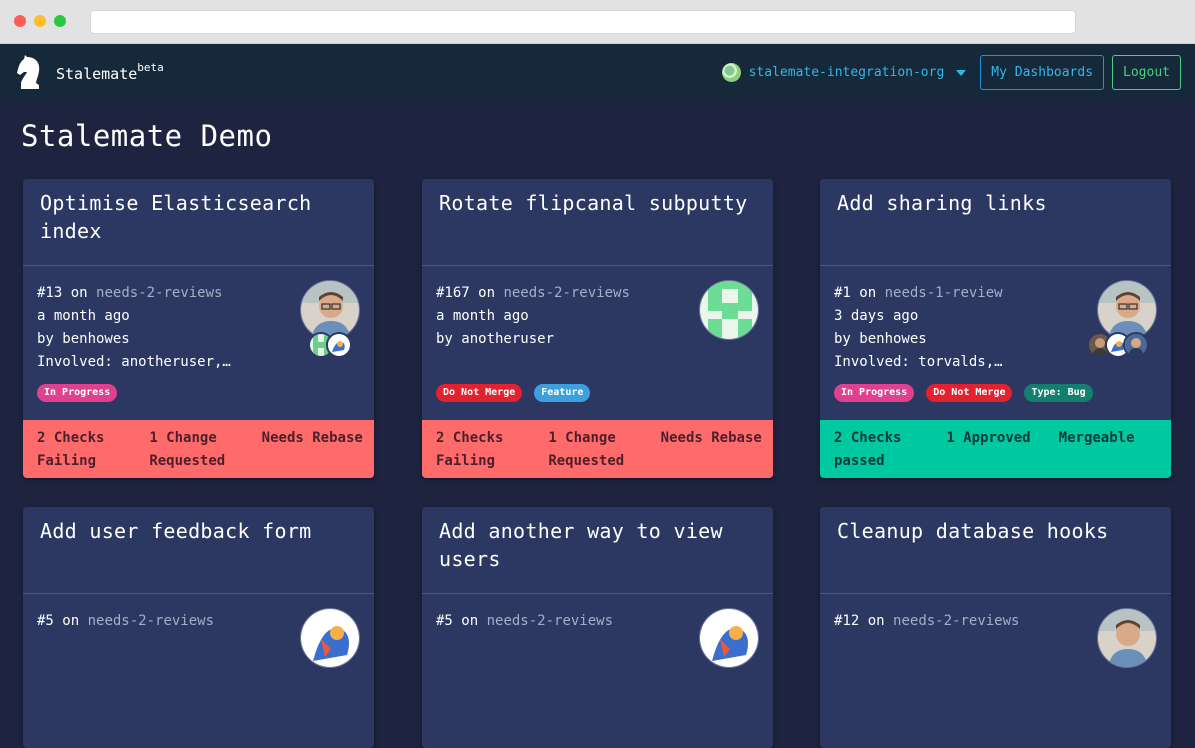 This screenshot has width=1195, height=748. What do you see at coordinates (583, 22) in the screenshot?
I see `address-bar` at bounding box center [583, 22].